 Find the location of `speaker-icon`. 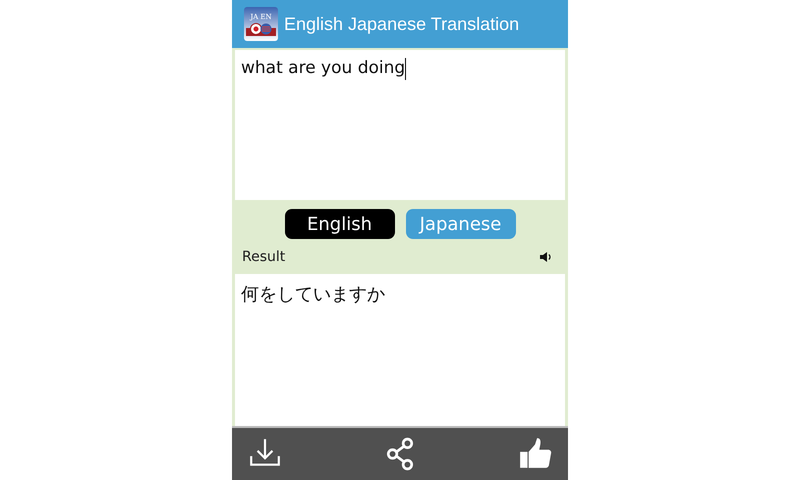

speaker-icon is located at coordinates (546, 257).